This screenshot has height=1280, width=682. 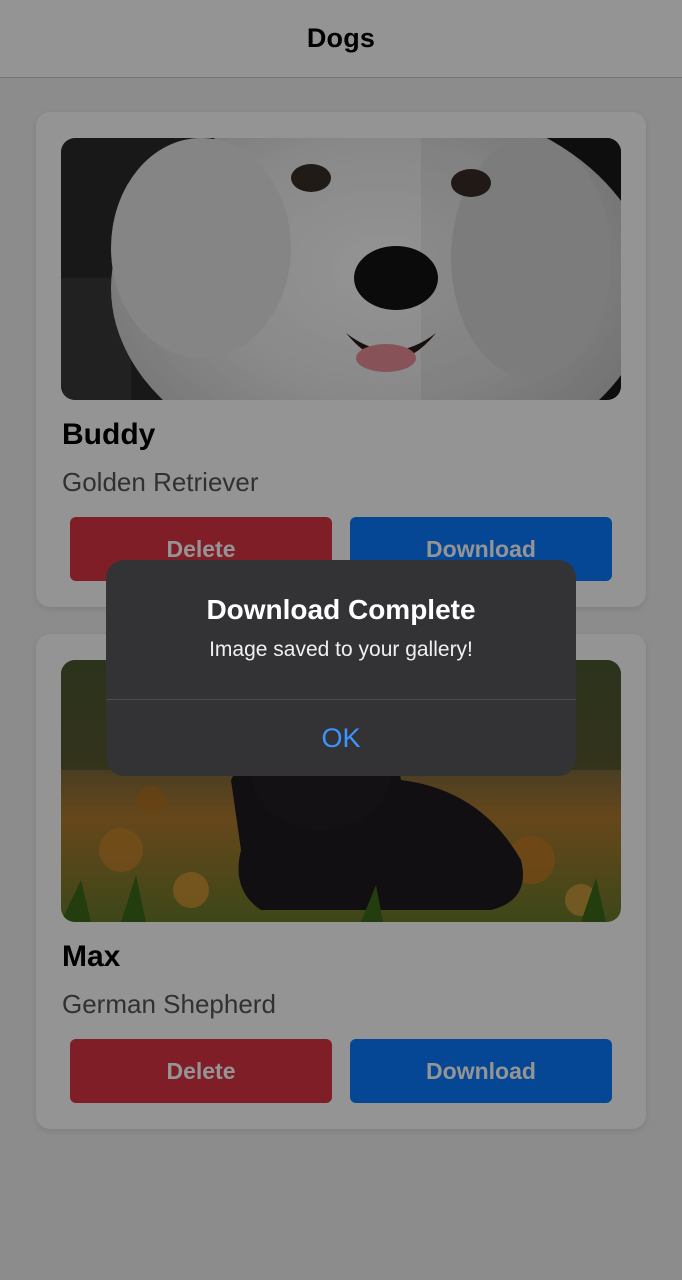 What do you see at coordinates (341, 738) in the screenshot?
I see `ok-button: OK` at bounding box center [341, 738].